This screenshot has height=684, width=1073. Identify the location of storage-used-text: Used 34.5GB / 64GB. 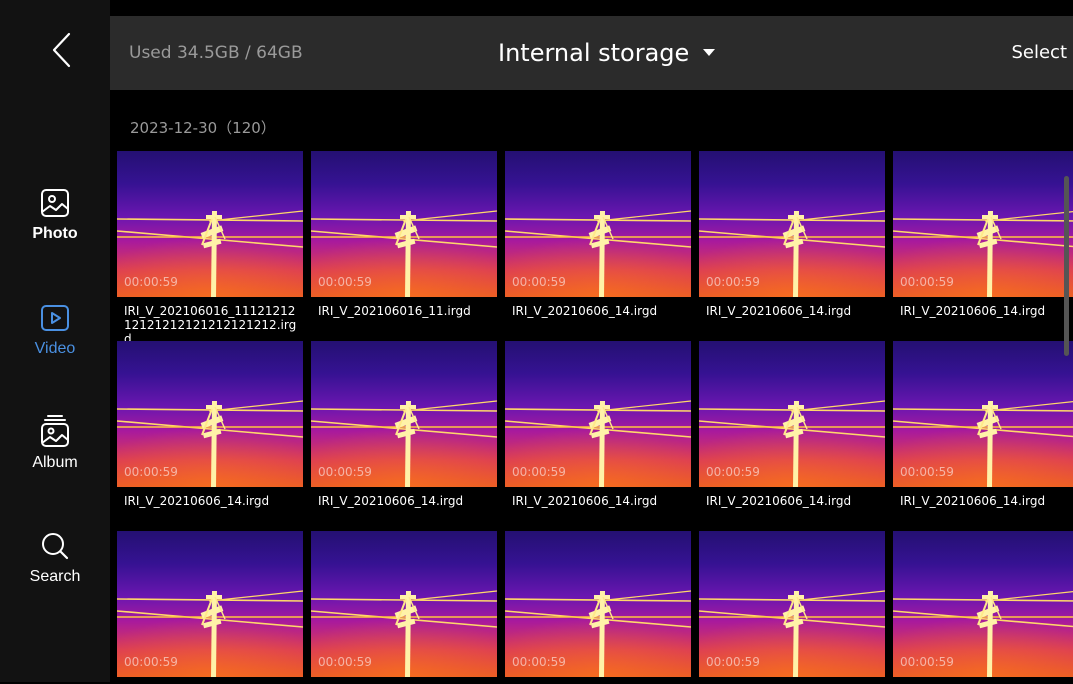
(216, 53).